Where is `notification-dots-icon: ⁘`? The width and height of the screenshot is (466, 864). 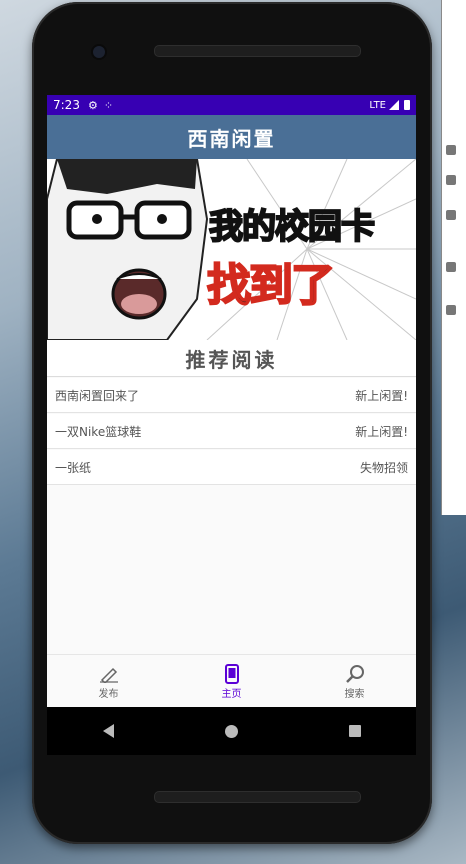 notification-dots-icon: ⁘ is located at coordinates (108, 105).